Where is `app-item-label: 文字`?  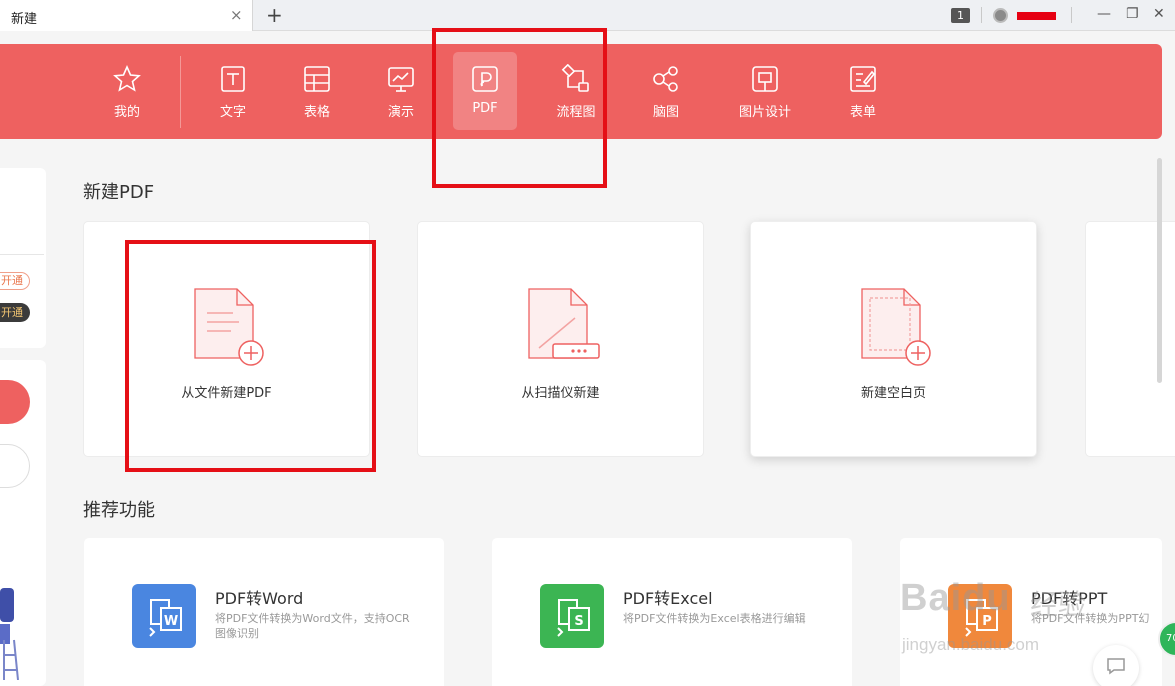
app-item-label: 文字 is located at coordinates (232, 112).